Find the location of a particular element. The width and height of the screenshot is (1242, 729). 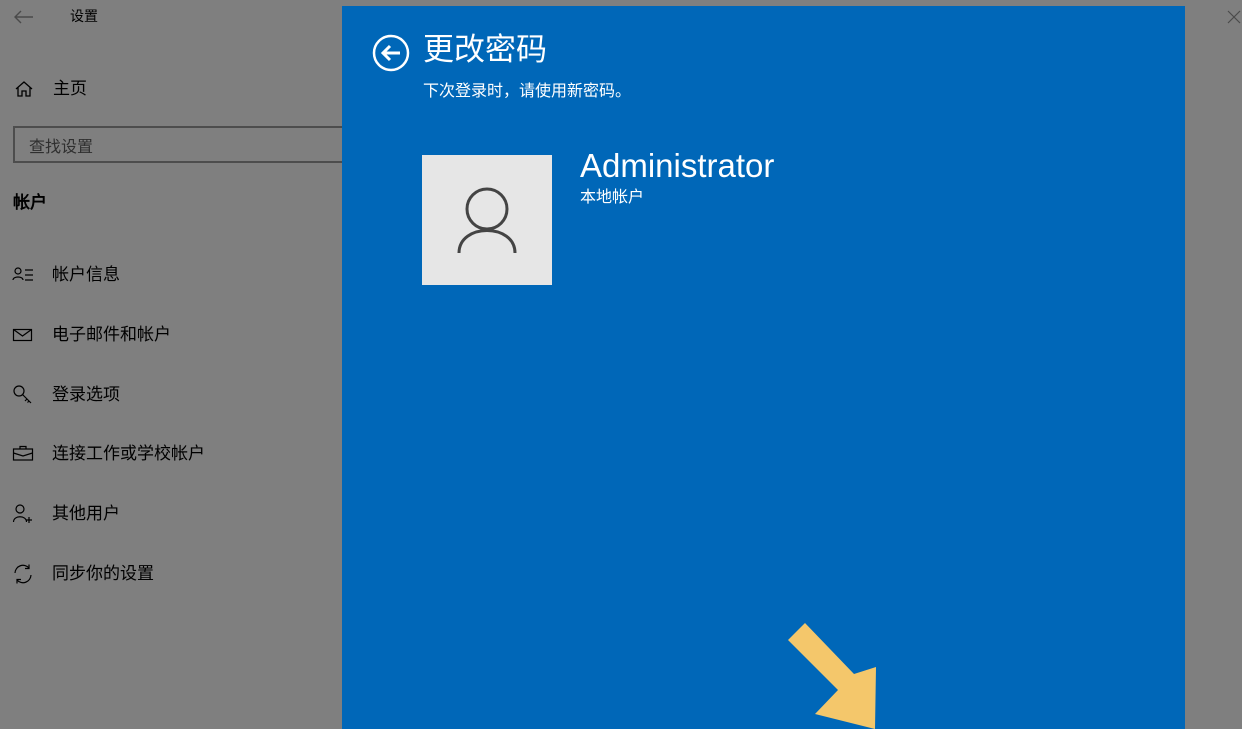

sidebar-item-other-users: 其他用户 is located at coordinates (171, 514).